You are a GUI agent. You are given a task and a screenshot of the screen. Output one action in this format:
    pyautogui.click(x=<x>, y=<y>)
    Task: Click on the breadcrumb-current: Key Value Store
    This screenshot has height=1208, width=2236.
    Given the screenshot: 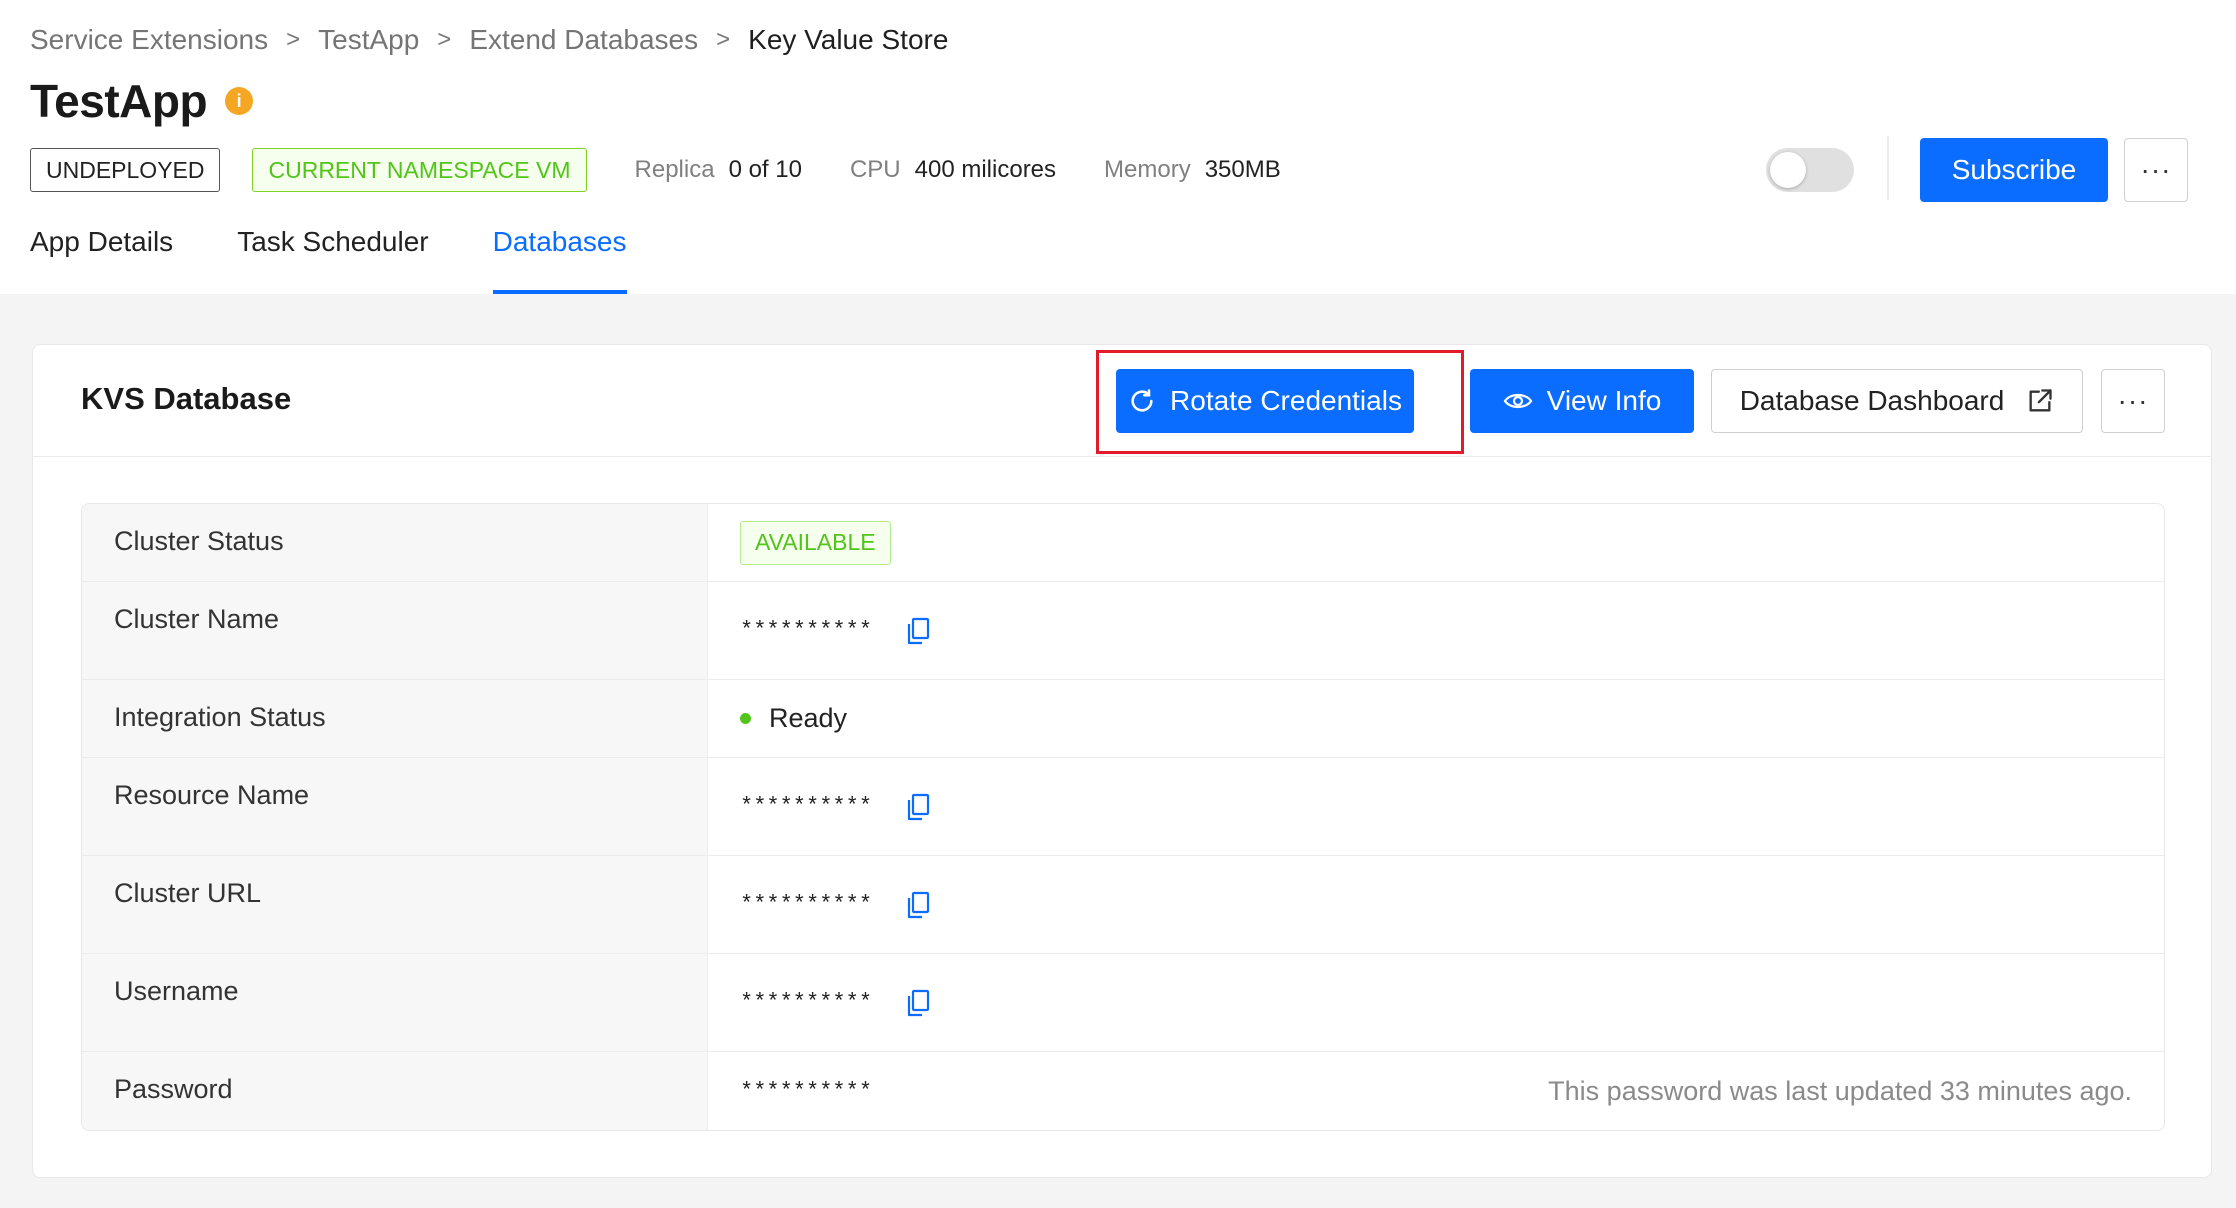 What is the action you would take?
    pyautogui.click(x=848, y=39)
    